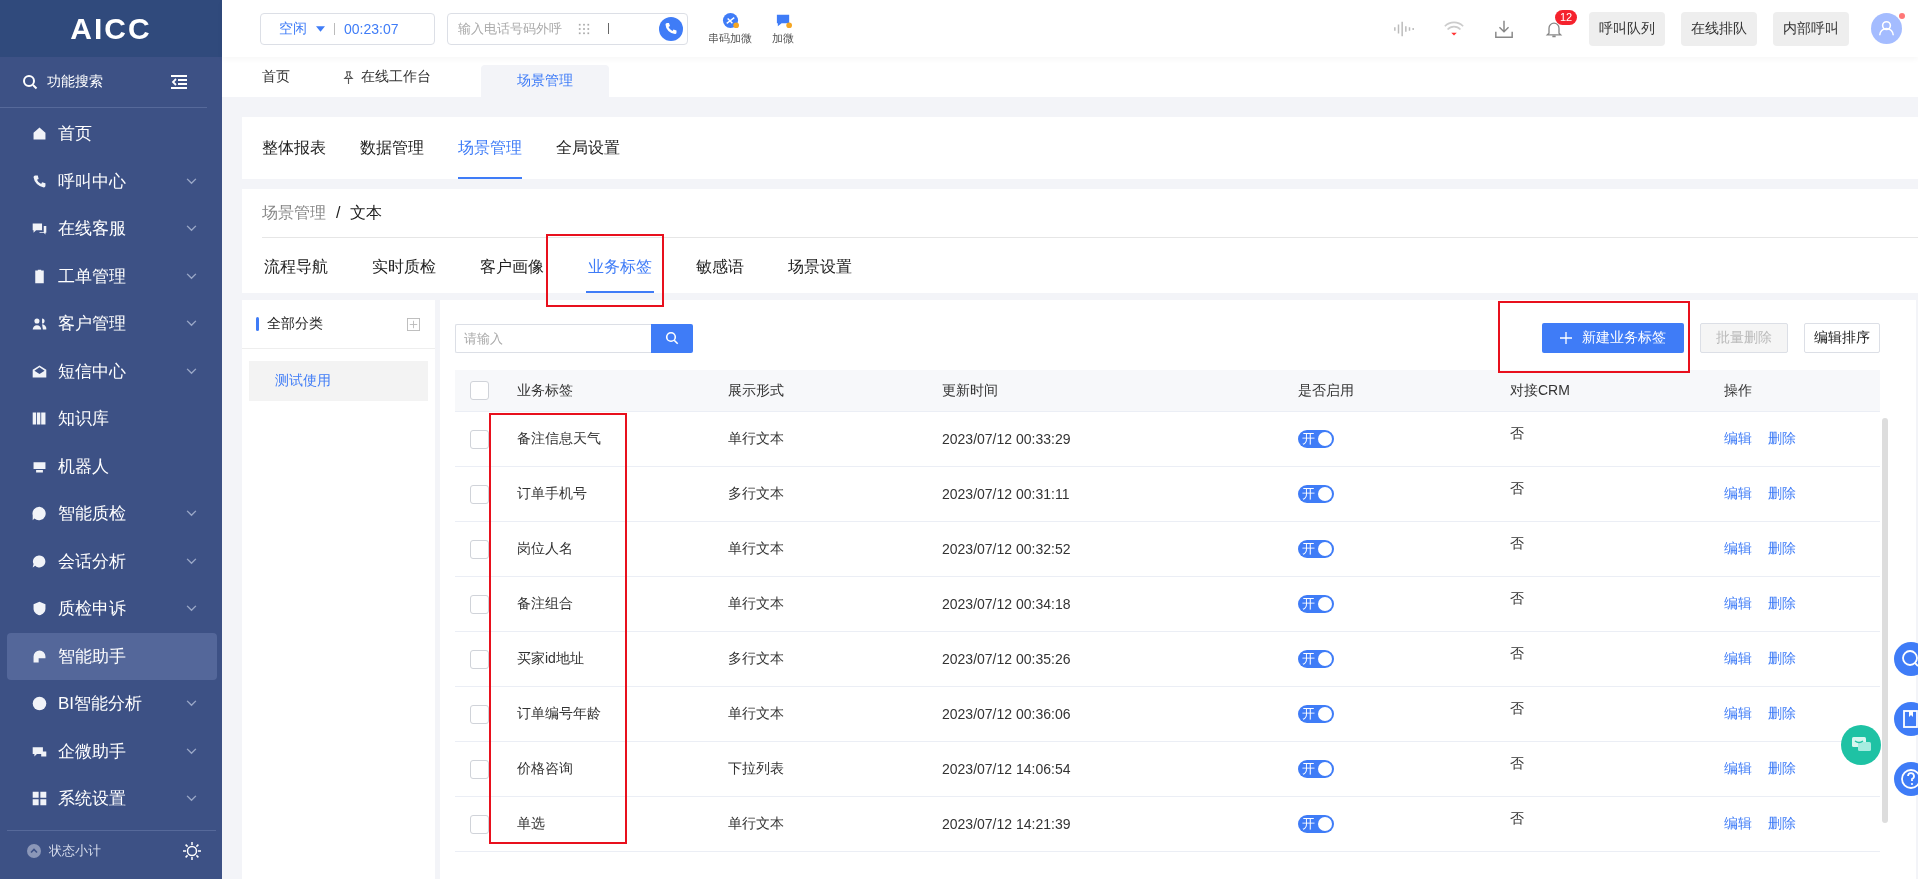  I want to click on add-icon, so click(413, 324).